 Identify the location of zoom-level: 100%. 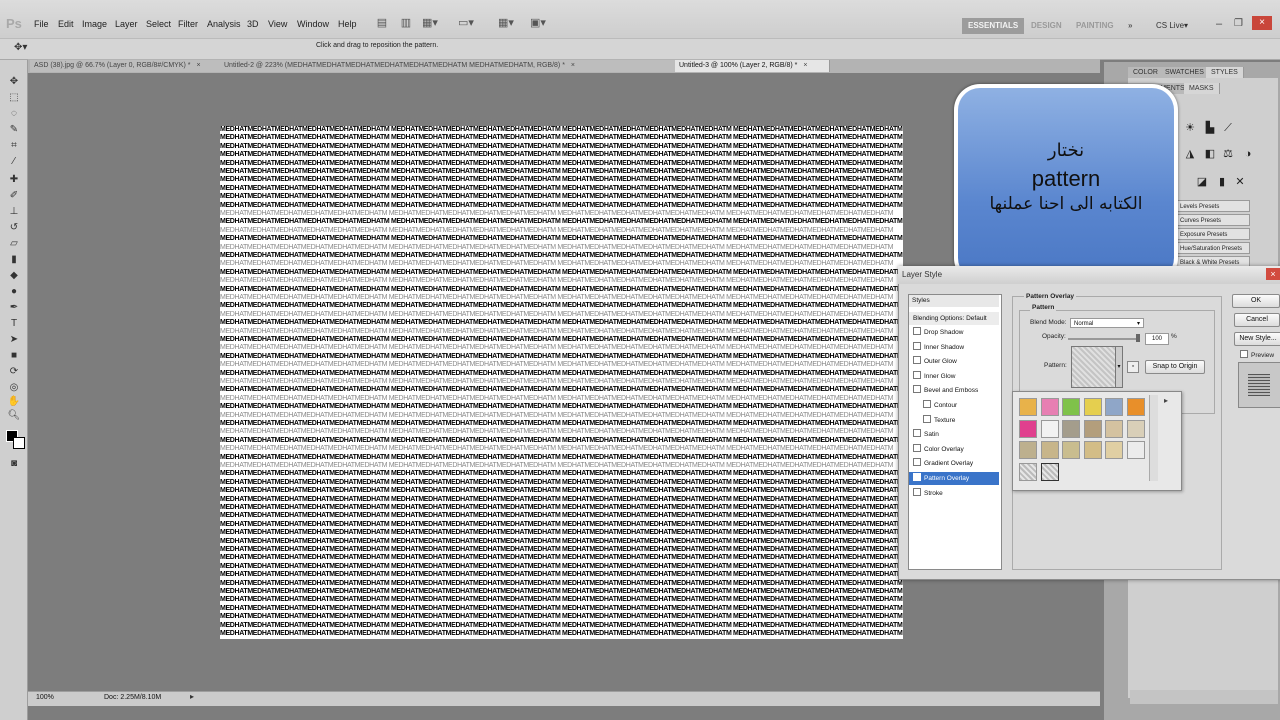
(45, 697).